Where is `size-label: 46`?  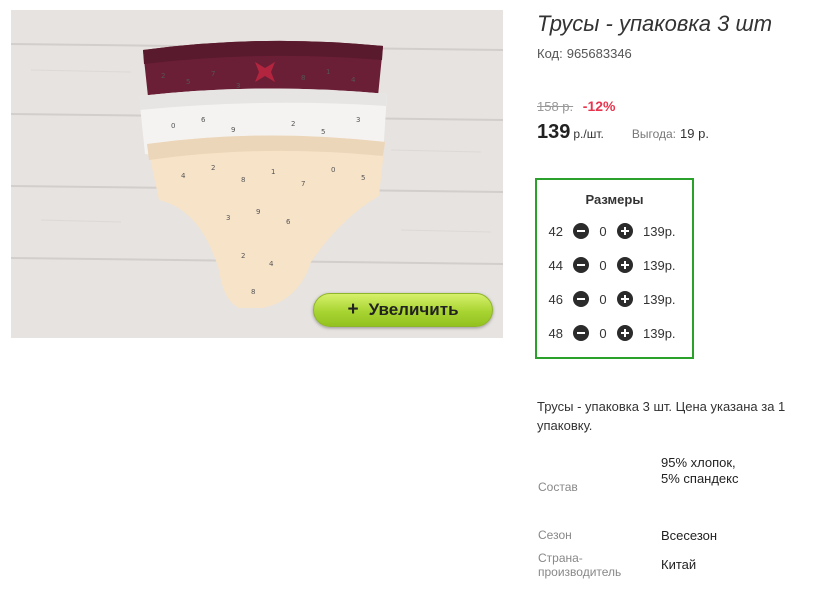
size-label: 46 is located at coordinates (555, 299).